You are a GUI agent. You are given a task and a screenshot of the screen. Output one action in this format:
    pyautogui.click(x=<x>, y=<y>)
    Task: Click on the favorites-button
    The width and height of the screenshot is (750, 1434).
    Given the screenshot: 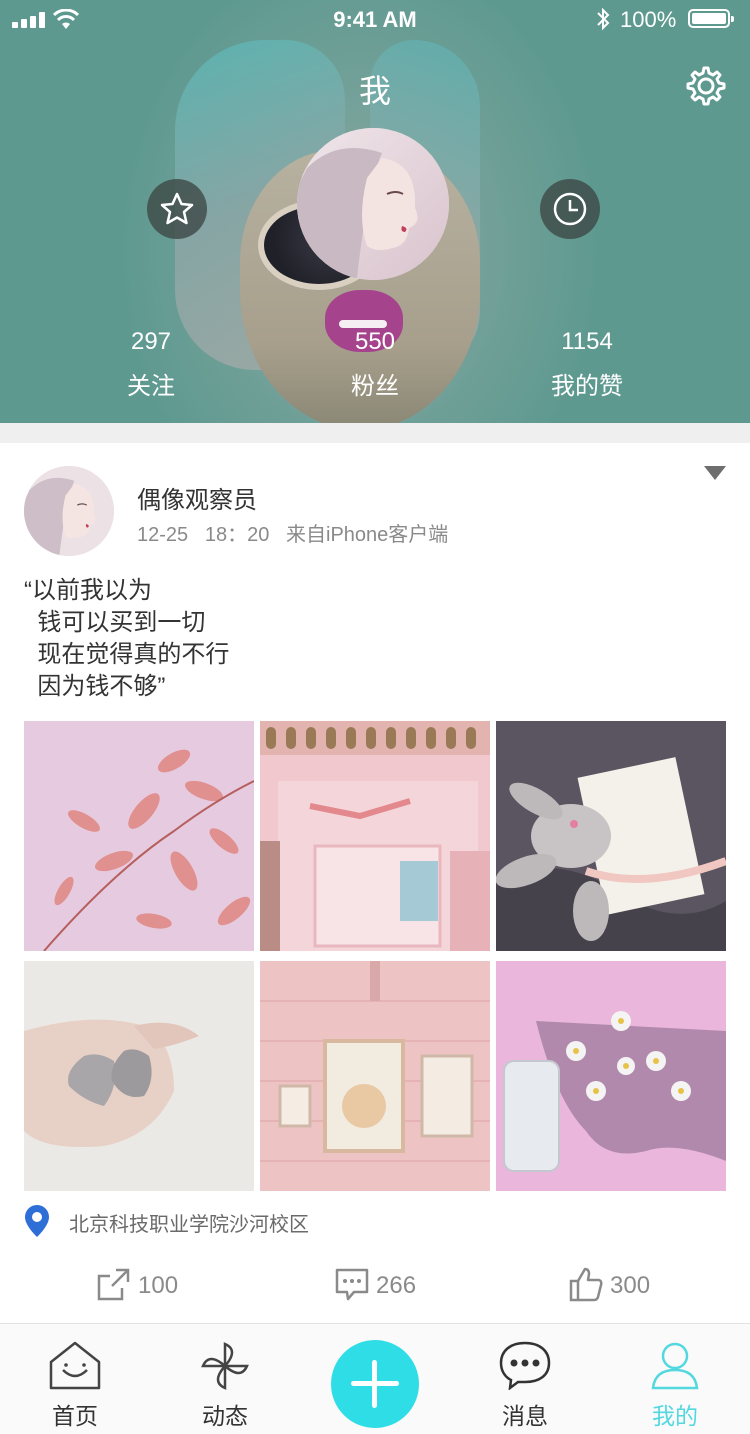 What is the action you would take?
    pyautogui.click(x=177, y=209)
    